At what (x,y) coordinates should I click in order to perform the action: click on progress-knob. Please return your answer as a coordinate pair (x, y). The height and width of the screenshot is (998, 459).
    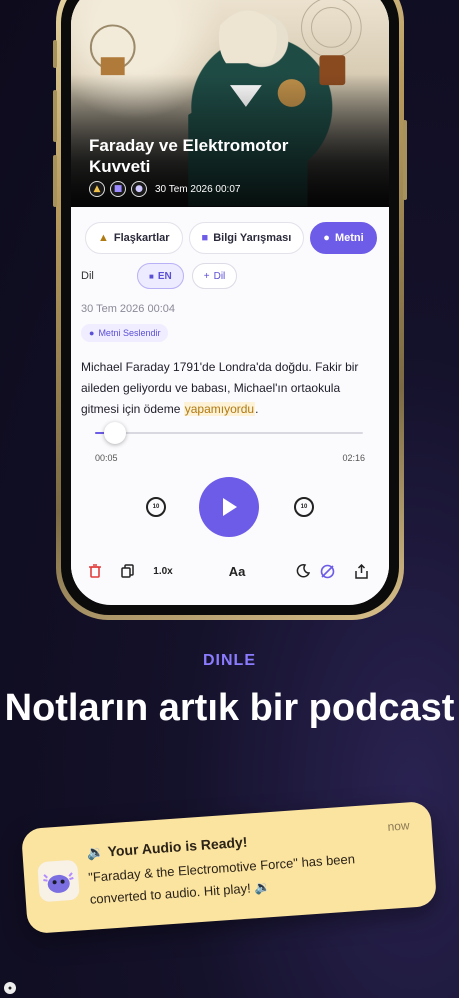
    Looking at the image, I should click on (114, 433).